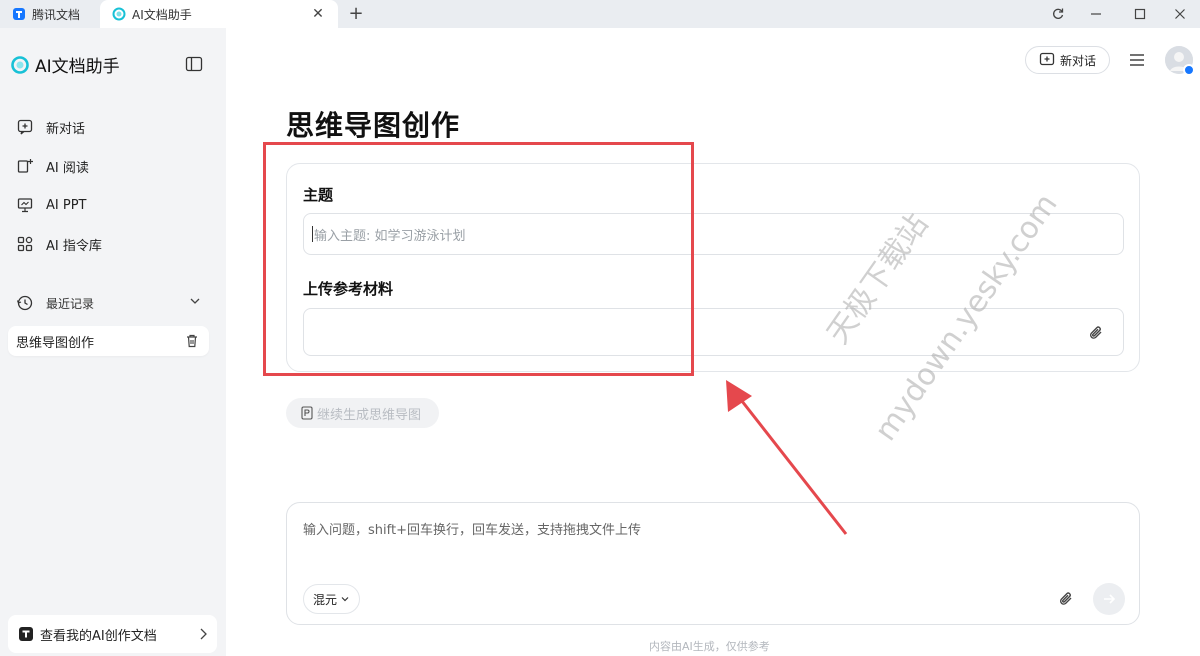 The height and width of the screenshot is (656, 1200). I want to click on sidebar-item-ai-read: AI 阅读, so click(52, 166).